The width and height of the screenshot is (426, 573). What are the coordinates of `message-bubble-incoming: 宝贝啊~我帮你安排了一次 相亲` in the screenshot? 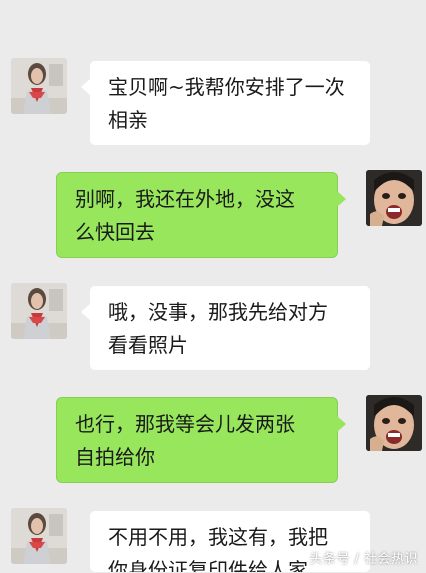 It's located at (226, 103).